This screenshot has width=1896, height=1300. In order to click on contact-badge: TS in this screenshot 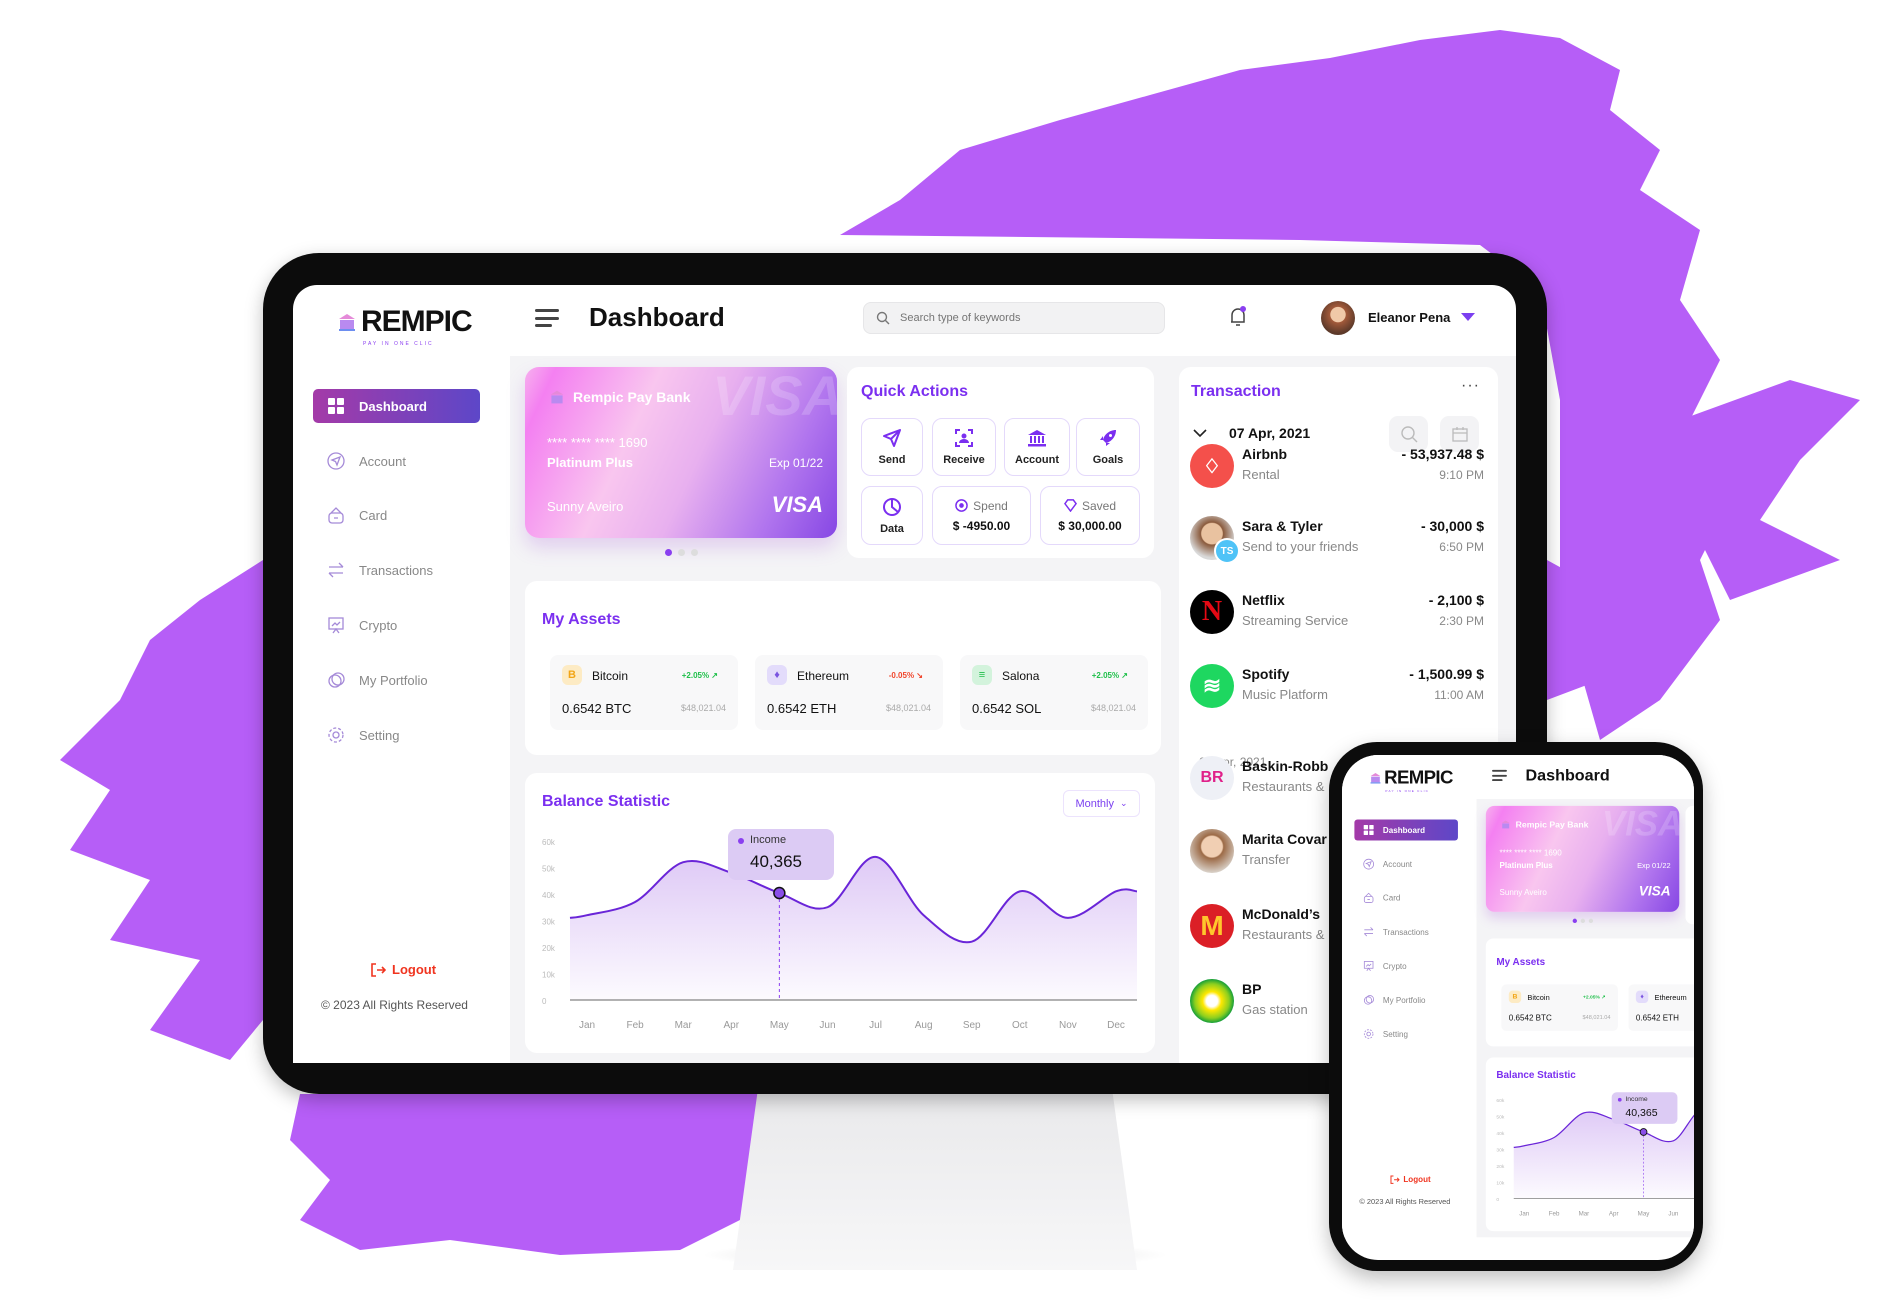, I will do `click(1227, 551)`.